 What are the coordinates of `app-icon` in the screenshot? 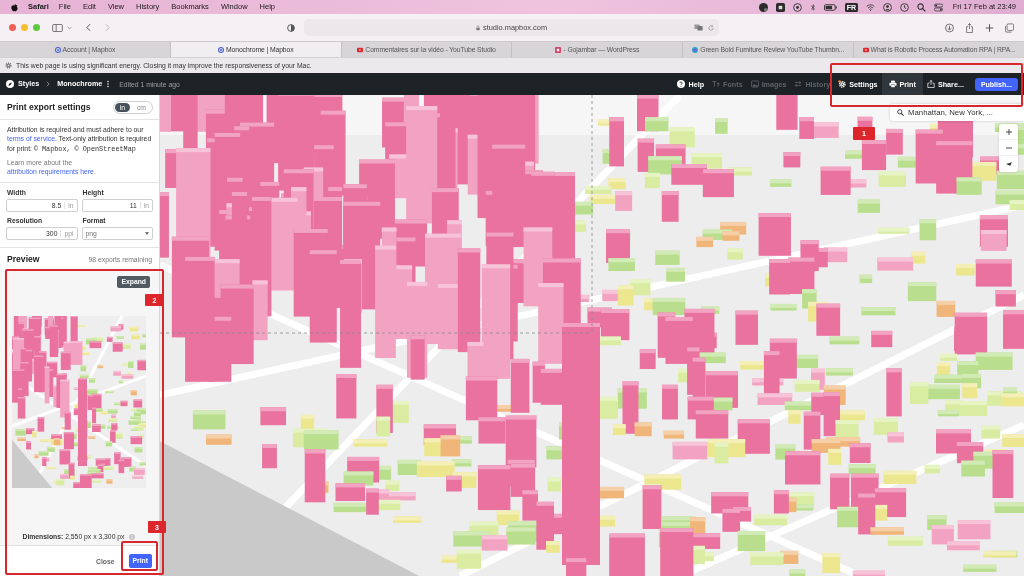 It's located at (764, 7).